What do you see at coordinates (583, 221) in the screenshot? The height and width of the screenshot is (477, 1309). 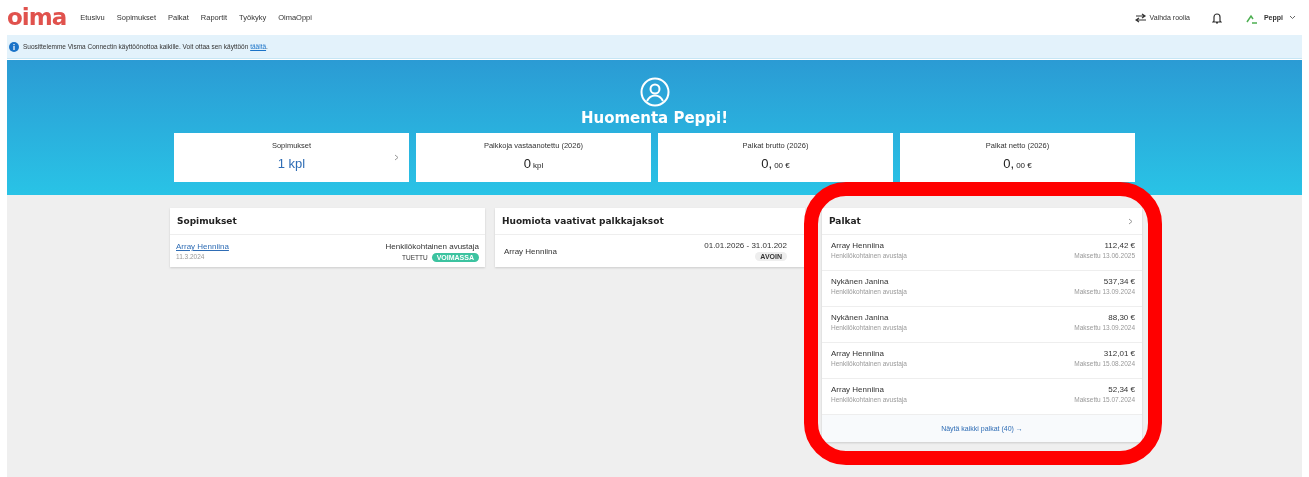 I see `card-title: Huomiota vaativat palkkajaksot` at bounding box center [583, 221].